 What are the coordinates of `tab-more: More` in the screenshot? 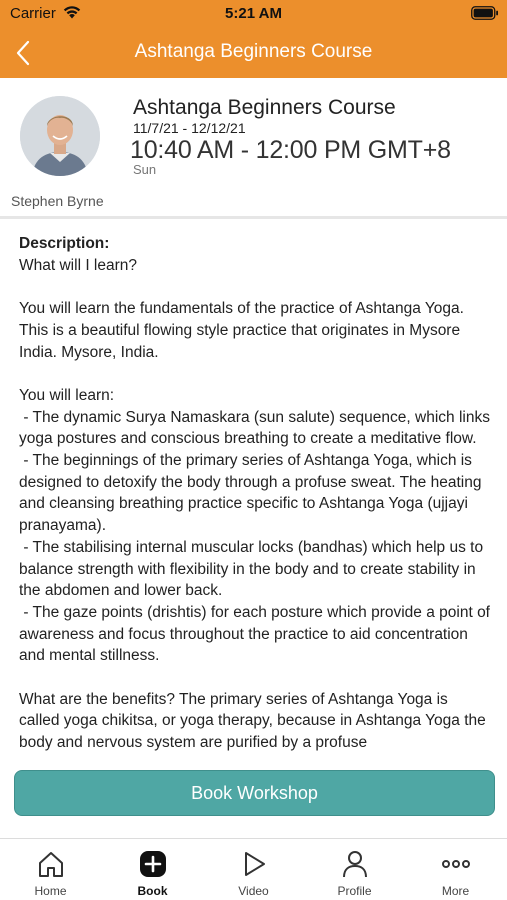 It's located at (455, 869).